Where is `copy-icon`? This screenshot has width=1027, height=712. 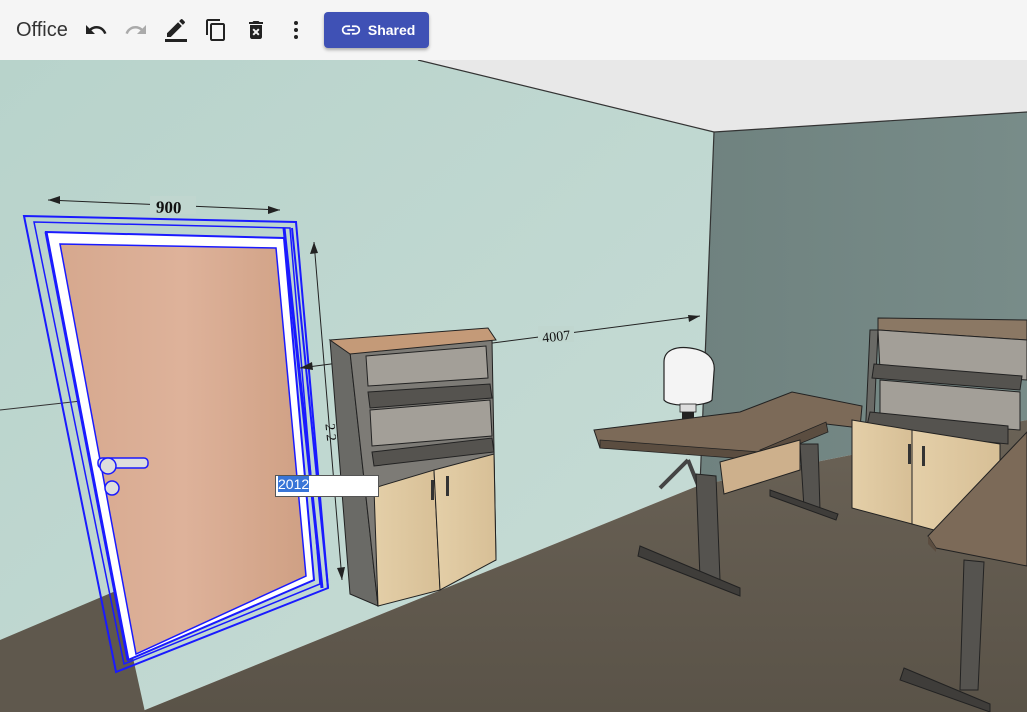
copy-icon is located at coordinates (215, 30).